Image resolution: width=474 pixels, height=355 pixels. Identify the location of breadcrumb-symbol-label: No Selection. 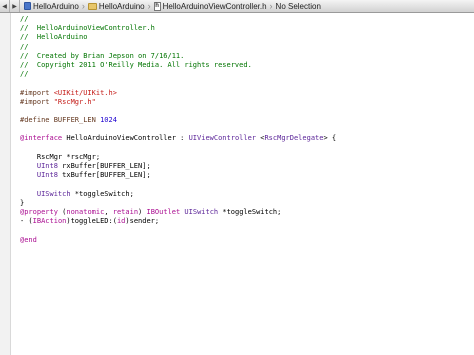
(298, 6).